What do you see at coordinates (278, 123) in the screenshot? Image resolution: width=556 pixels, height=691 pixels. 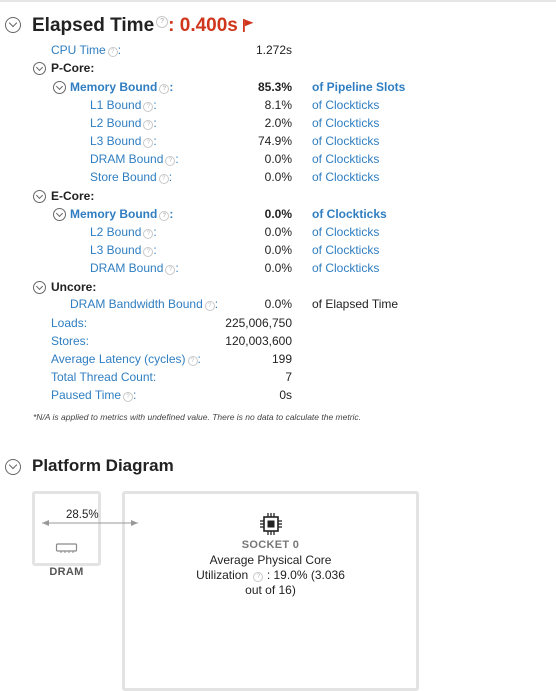 I see `pcore-row-value: 2.0%` at bounding box center [278, 123].